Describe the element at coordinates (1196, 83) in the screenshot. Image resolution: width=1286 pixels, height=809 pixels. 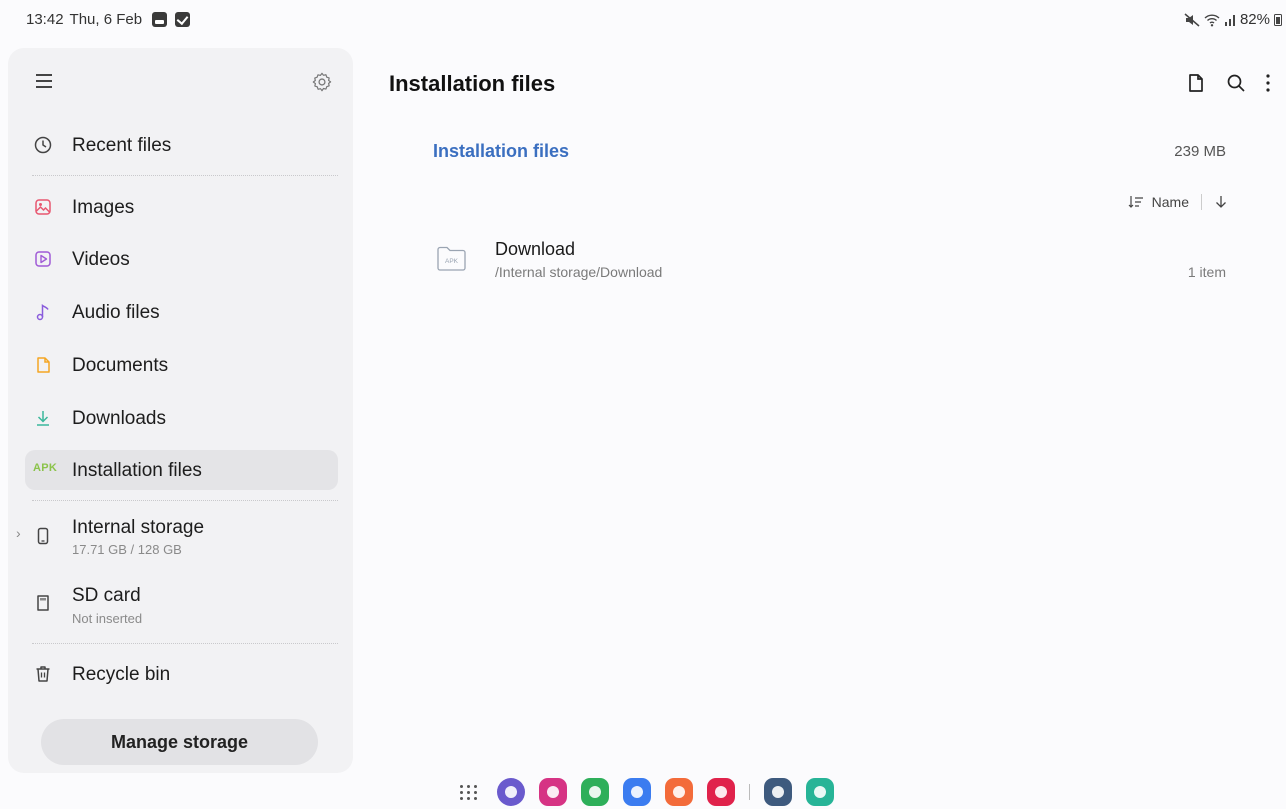
I see `new-file-icon` at that location.